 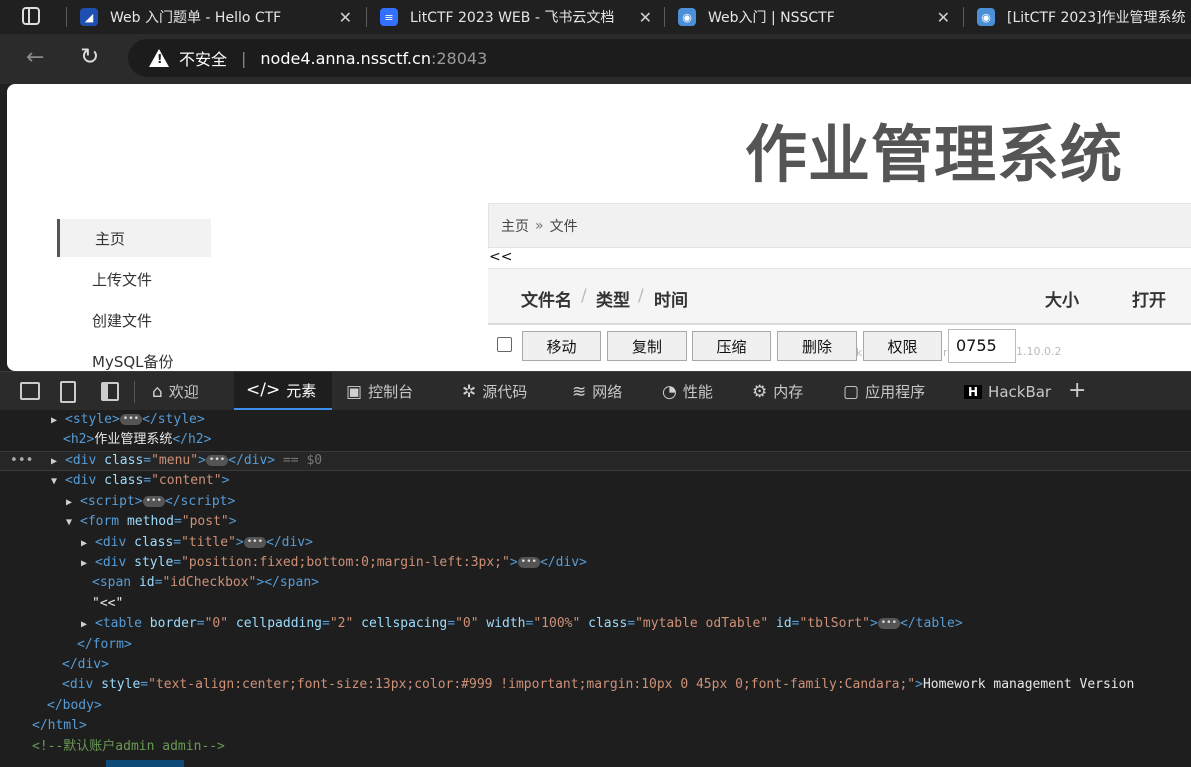 I want to click on header-type: 类型, so click(x=613, y=298).